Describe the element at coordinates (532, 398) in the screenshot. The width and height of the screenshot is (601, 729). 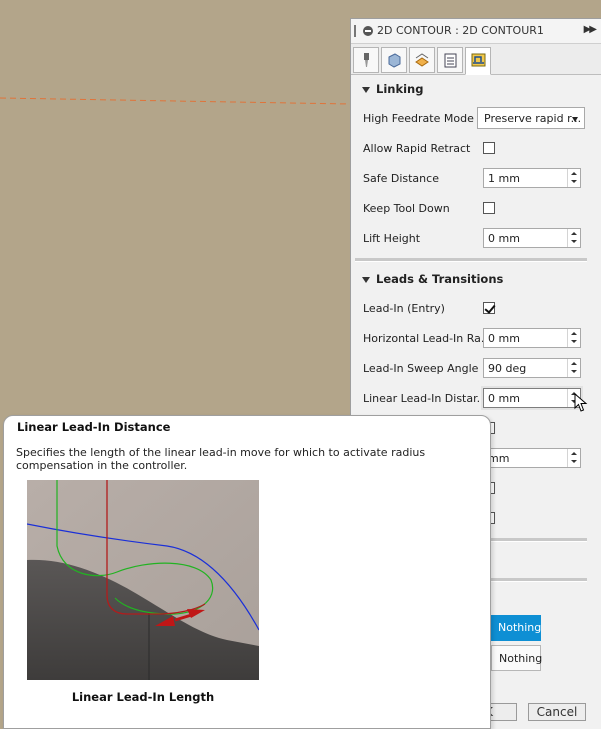
I see `linear-lead-in-field: 0 mm` at that location.